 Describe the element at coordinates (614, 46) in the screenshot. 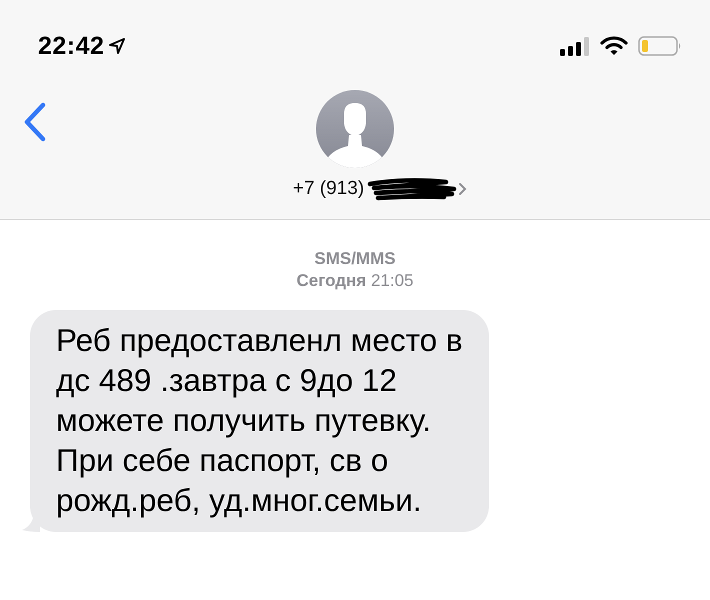

I see `wifi-icon` at that location.